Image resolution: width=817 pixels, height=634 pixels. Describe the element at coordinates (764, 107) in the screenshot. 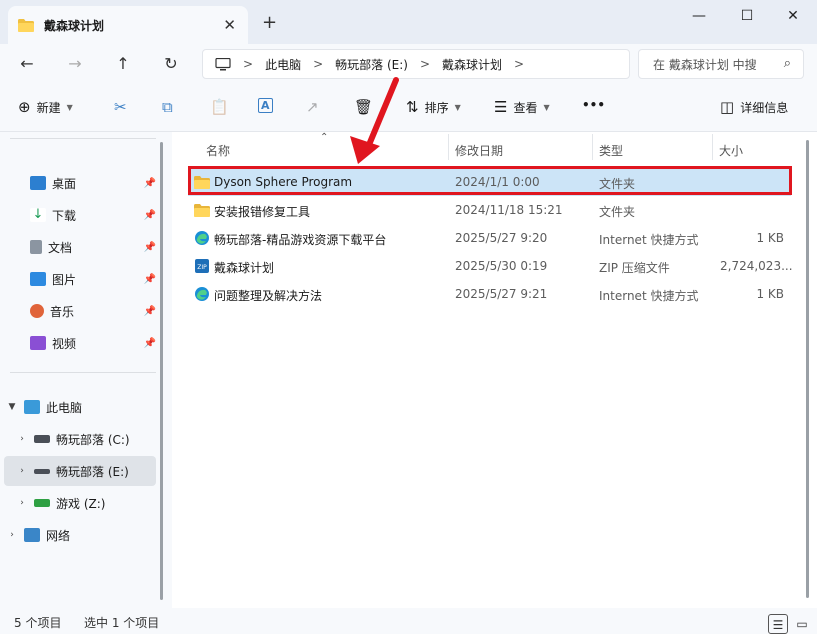

I see `details-label: 详细信息` at that location.